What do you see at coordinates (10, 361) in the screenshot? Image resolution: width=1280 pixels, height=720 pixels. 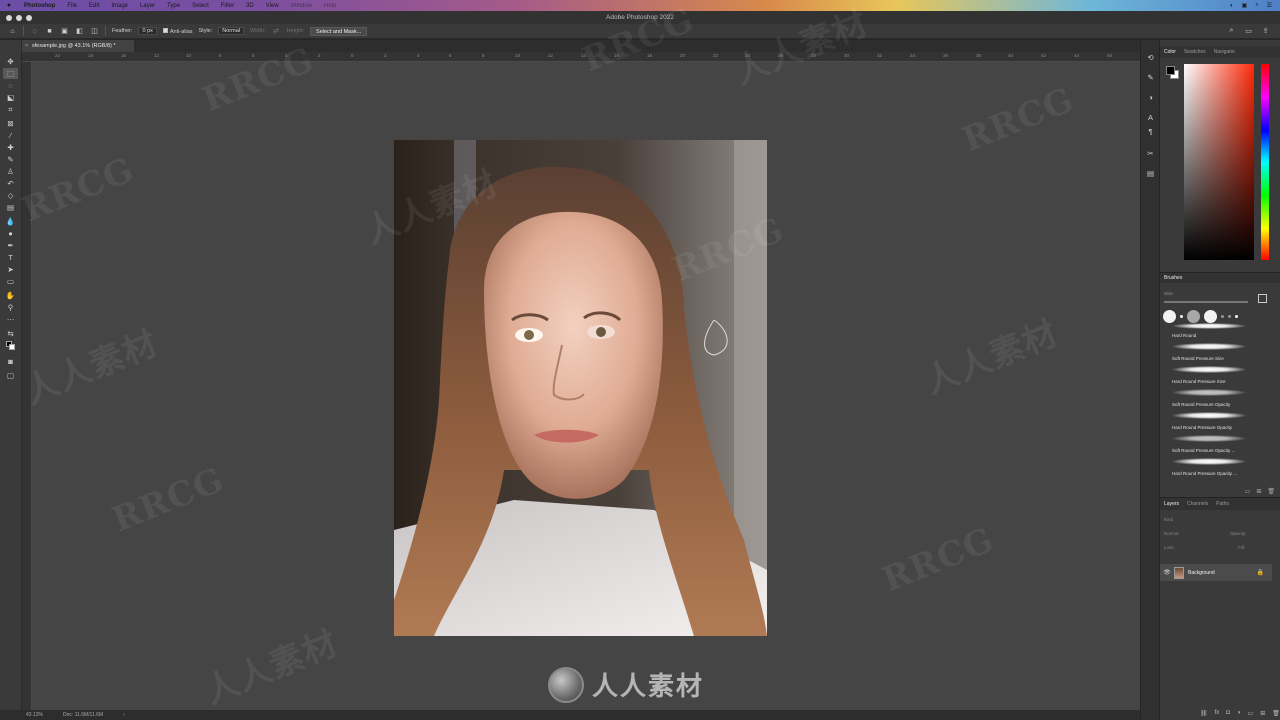 I see `edit-quick-mask-icon: ◙` at bounding box center [10, 361].